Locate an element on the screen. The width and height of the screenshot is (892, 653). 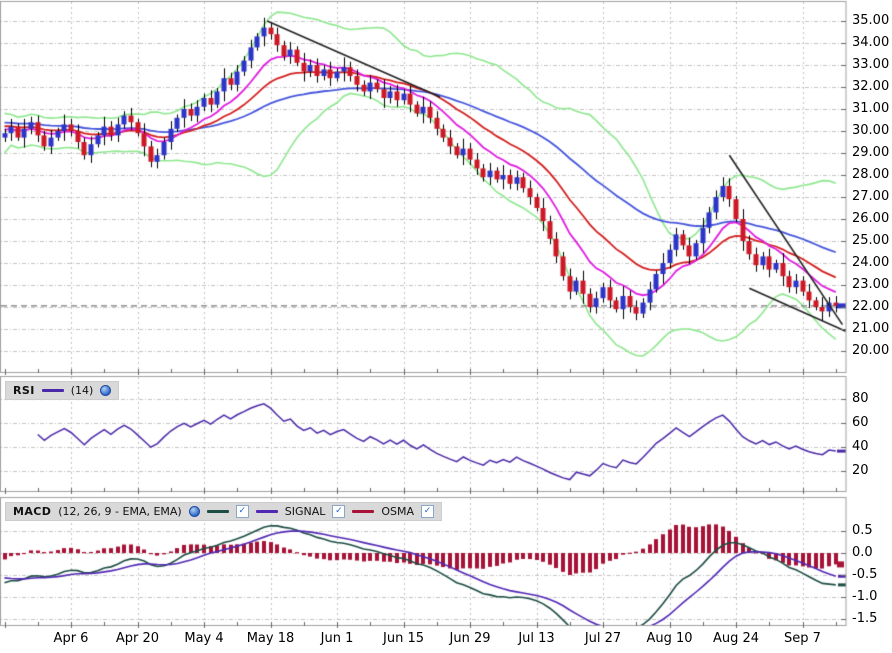
date-tick-label: Jun 29 is located at coordinates (470, 638).